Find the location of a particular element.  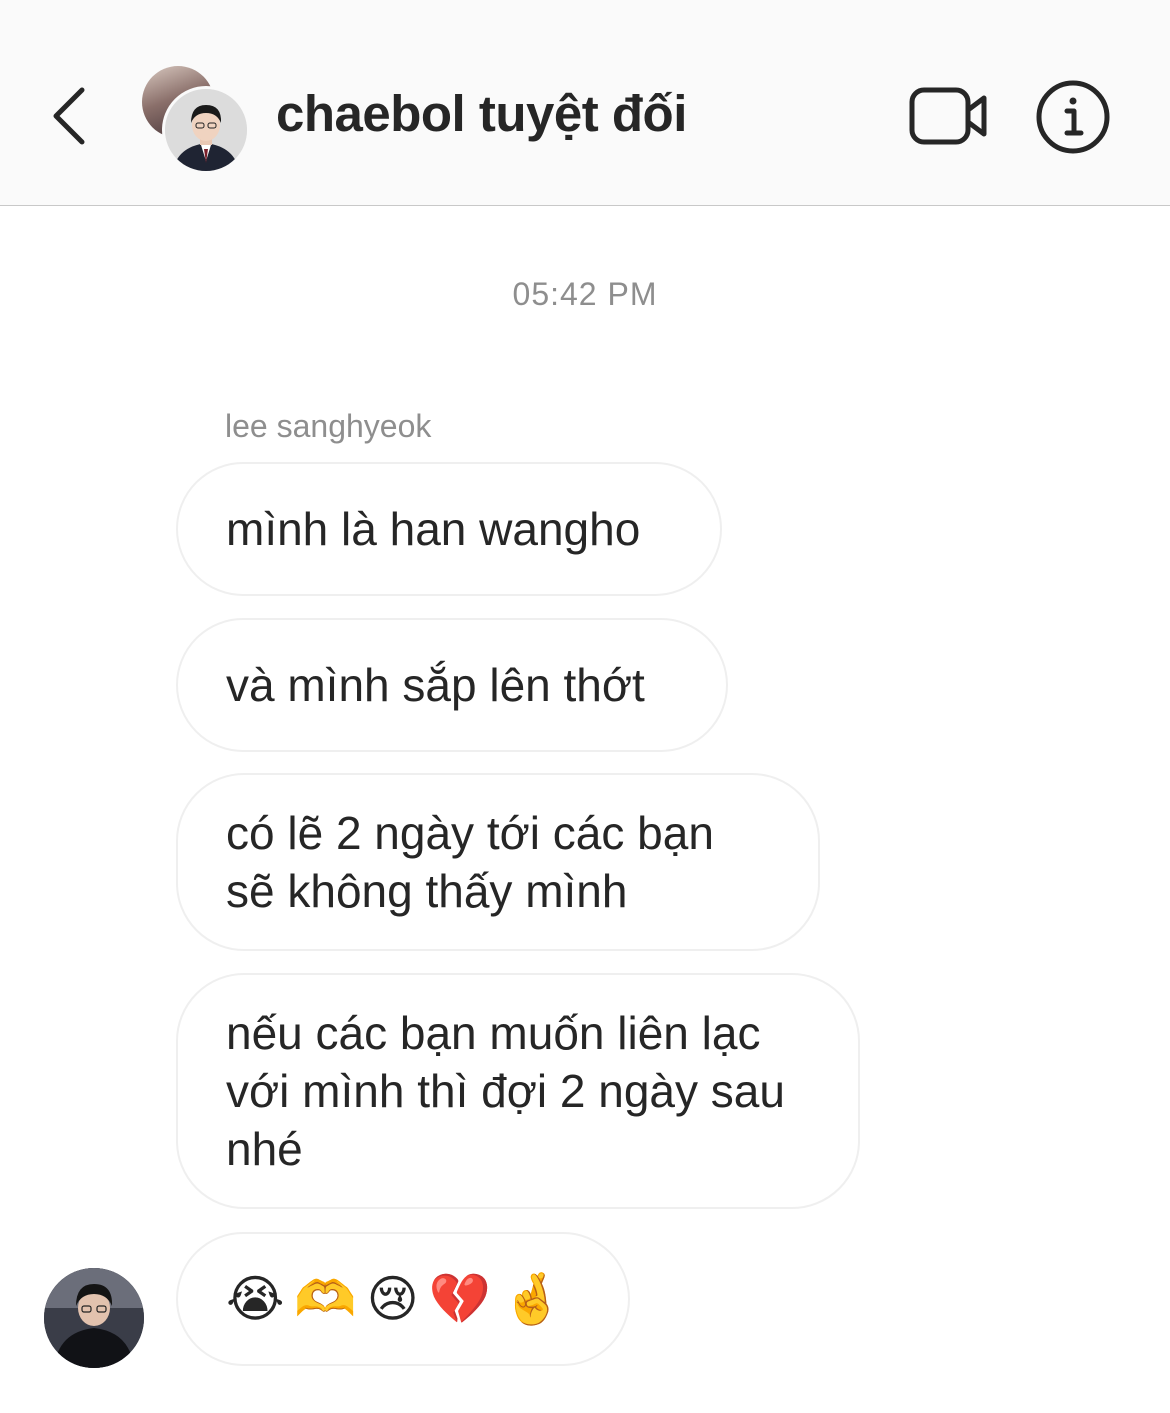

group-avatar is located at coordinates (196, 120).